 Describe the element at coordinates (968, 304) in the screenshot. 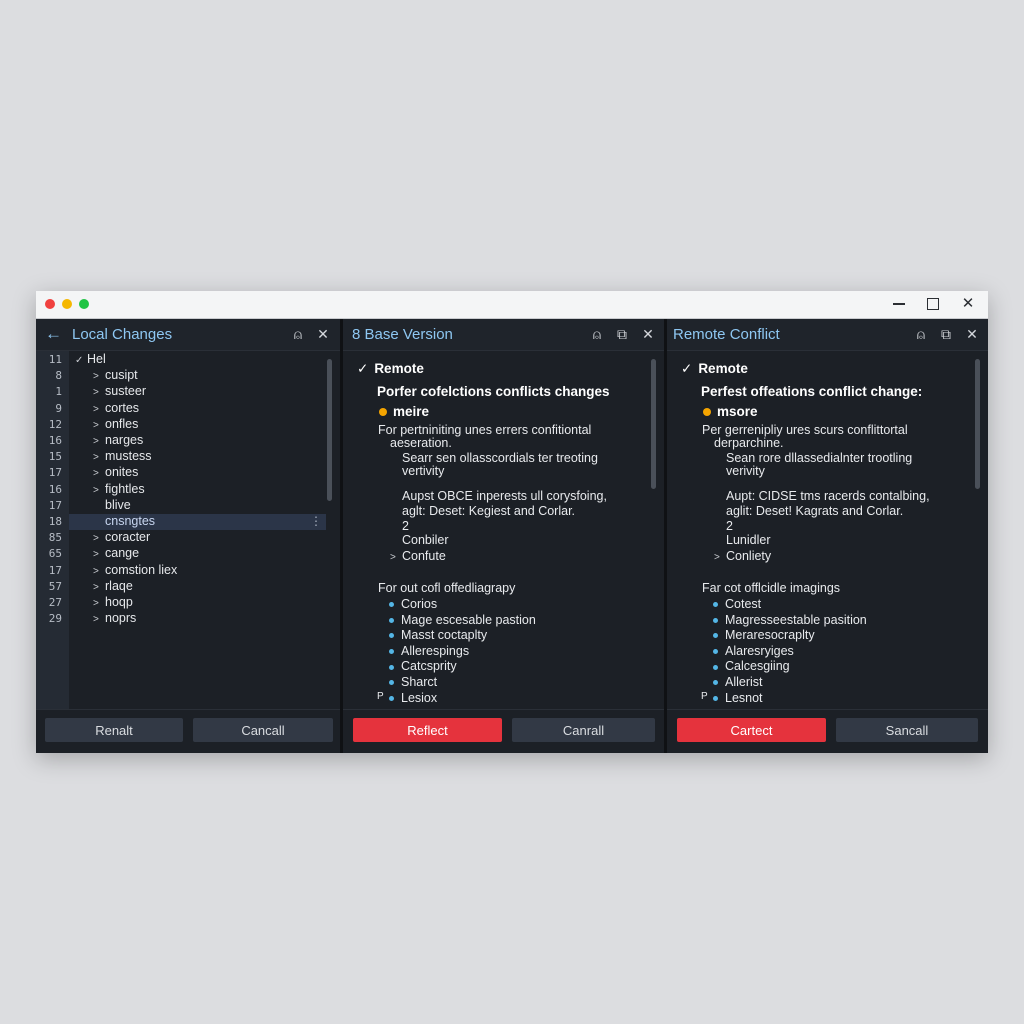

I see `close-icon: ✕` at that location.